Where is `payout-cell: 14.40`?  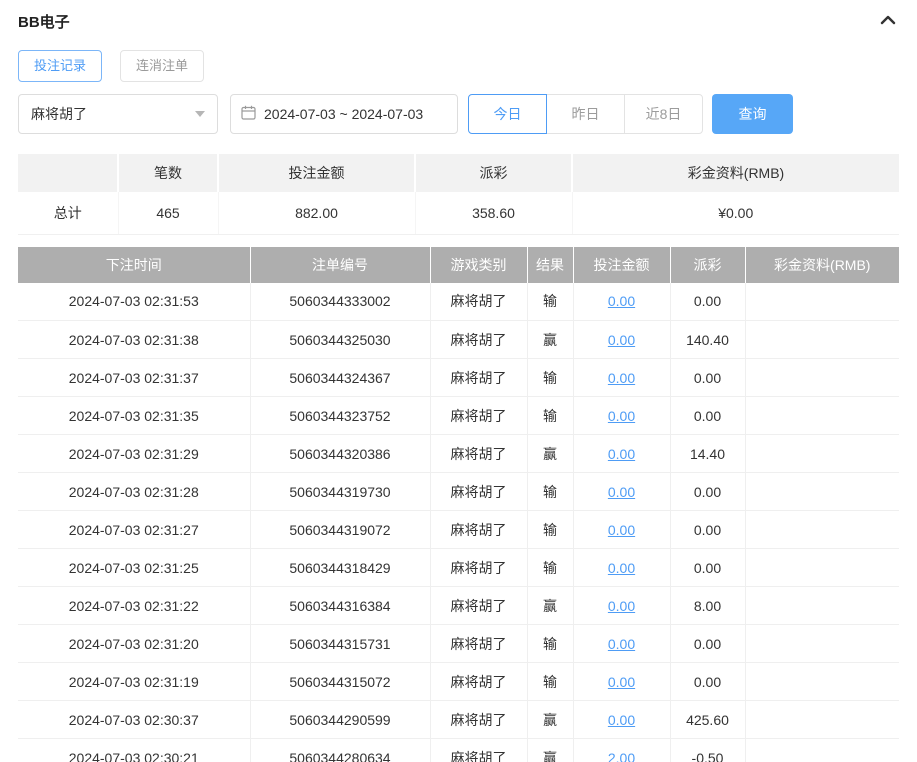 payout-cell: 14.40 is located at coordinates (708, 453).